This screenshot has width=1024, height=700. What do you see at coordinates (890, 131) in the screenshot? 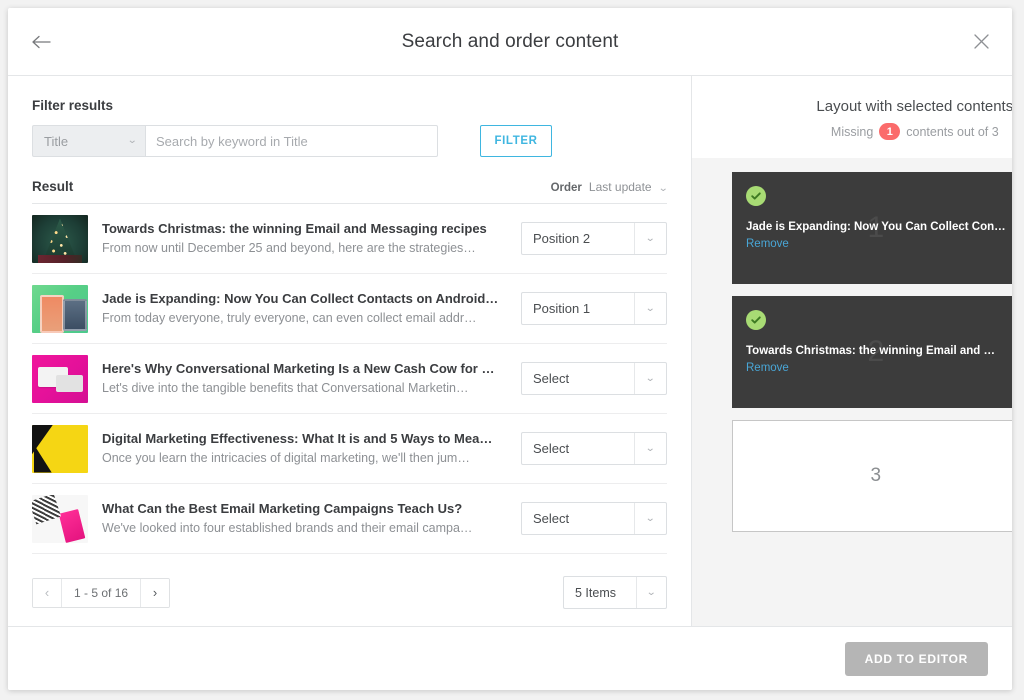
I see `status-badge: 1` at bounding box center [890, 131].